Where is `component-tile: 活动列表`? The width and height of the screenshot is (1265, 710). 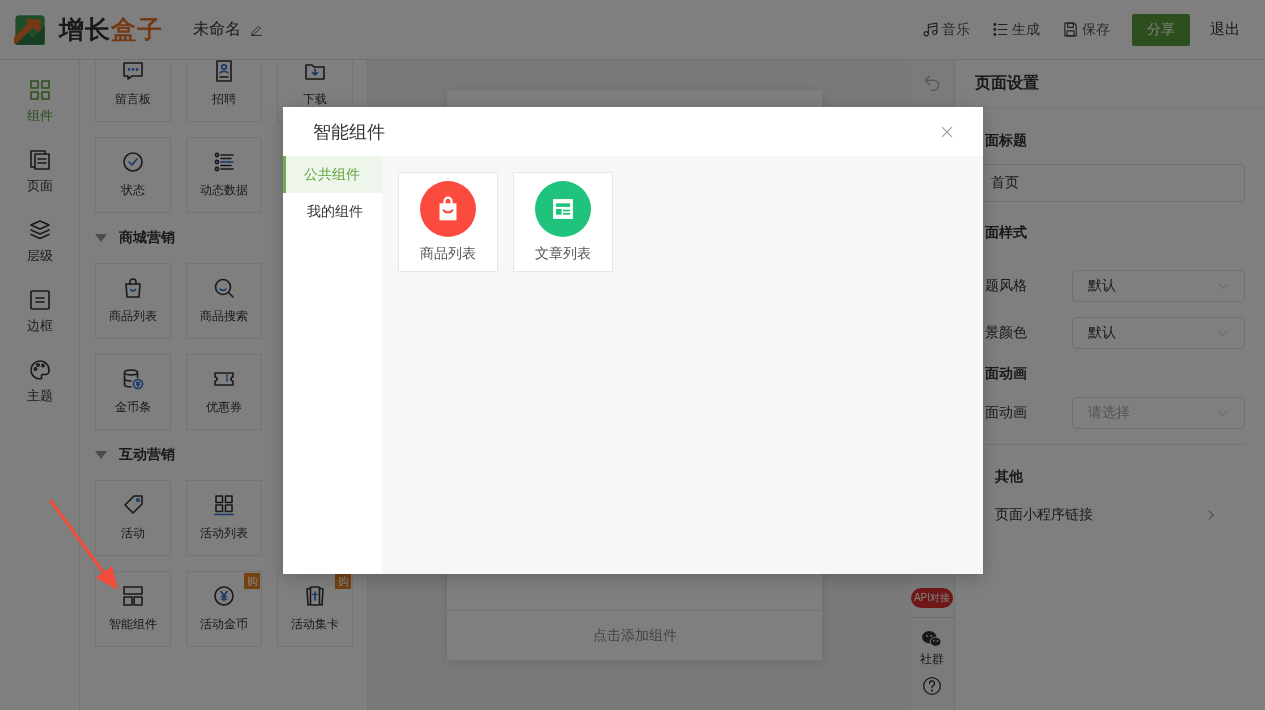 component-tile: 活动列表 is located at coordinates (224, 518).